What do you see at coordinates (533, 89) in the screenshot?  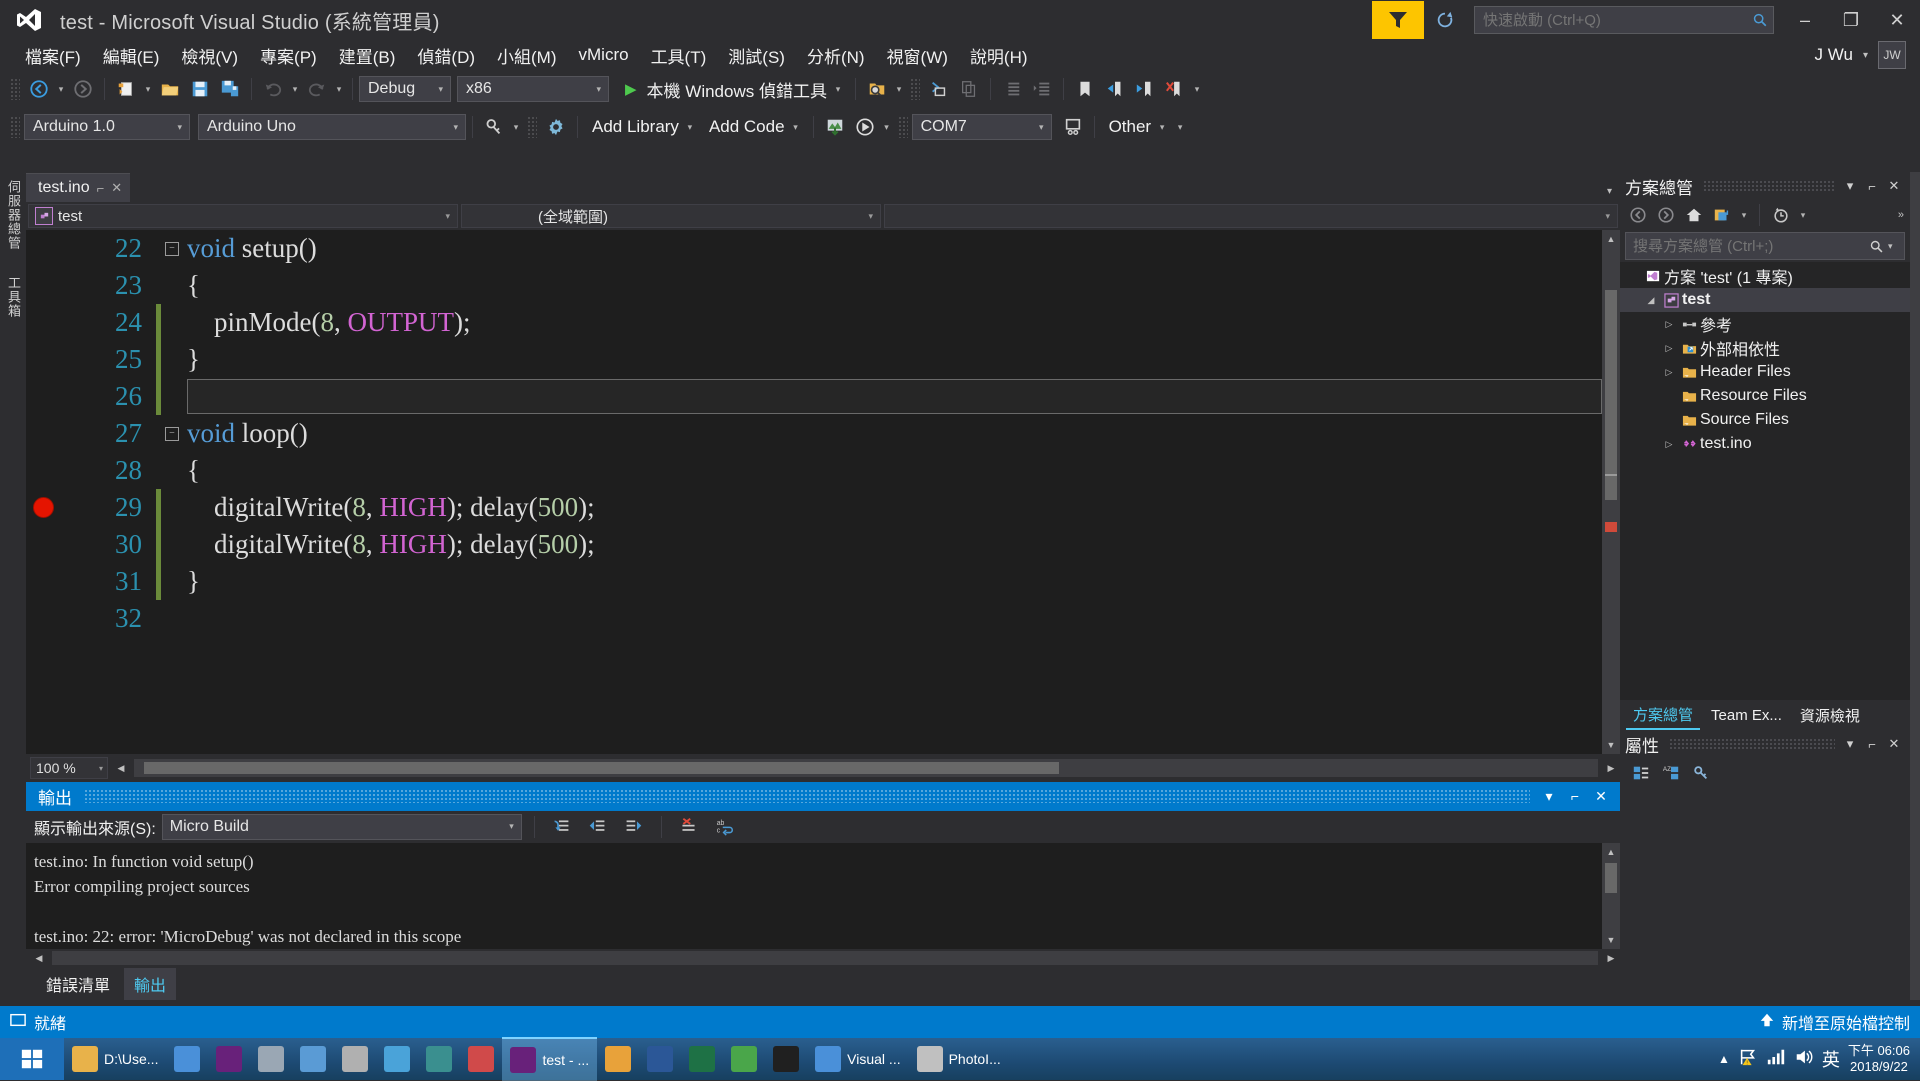 I see `solution-platform-dropdown: x86 ▾` at bounding box center [533, 89].